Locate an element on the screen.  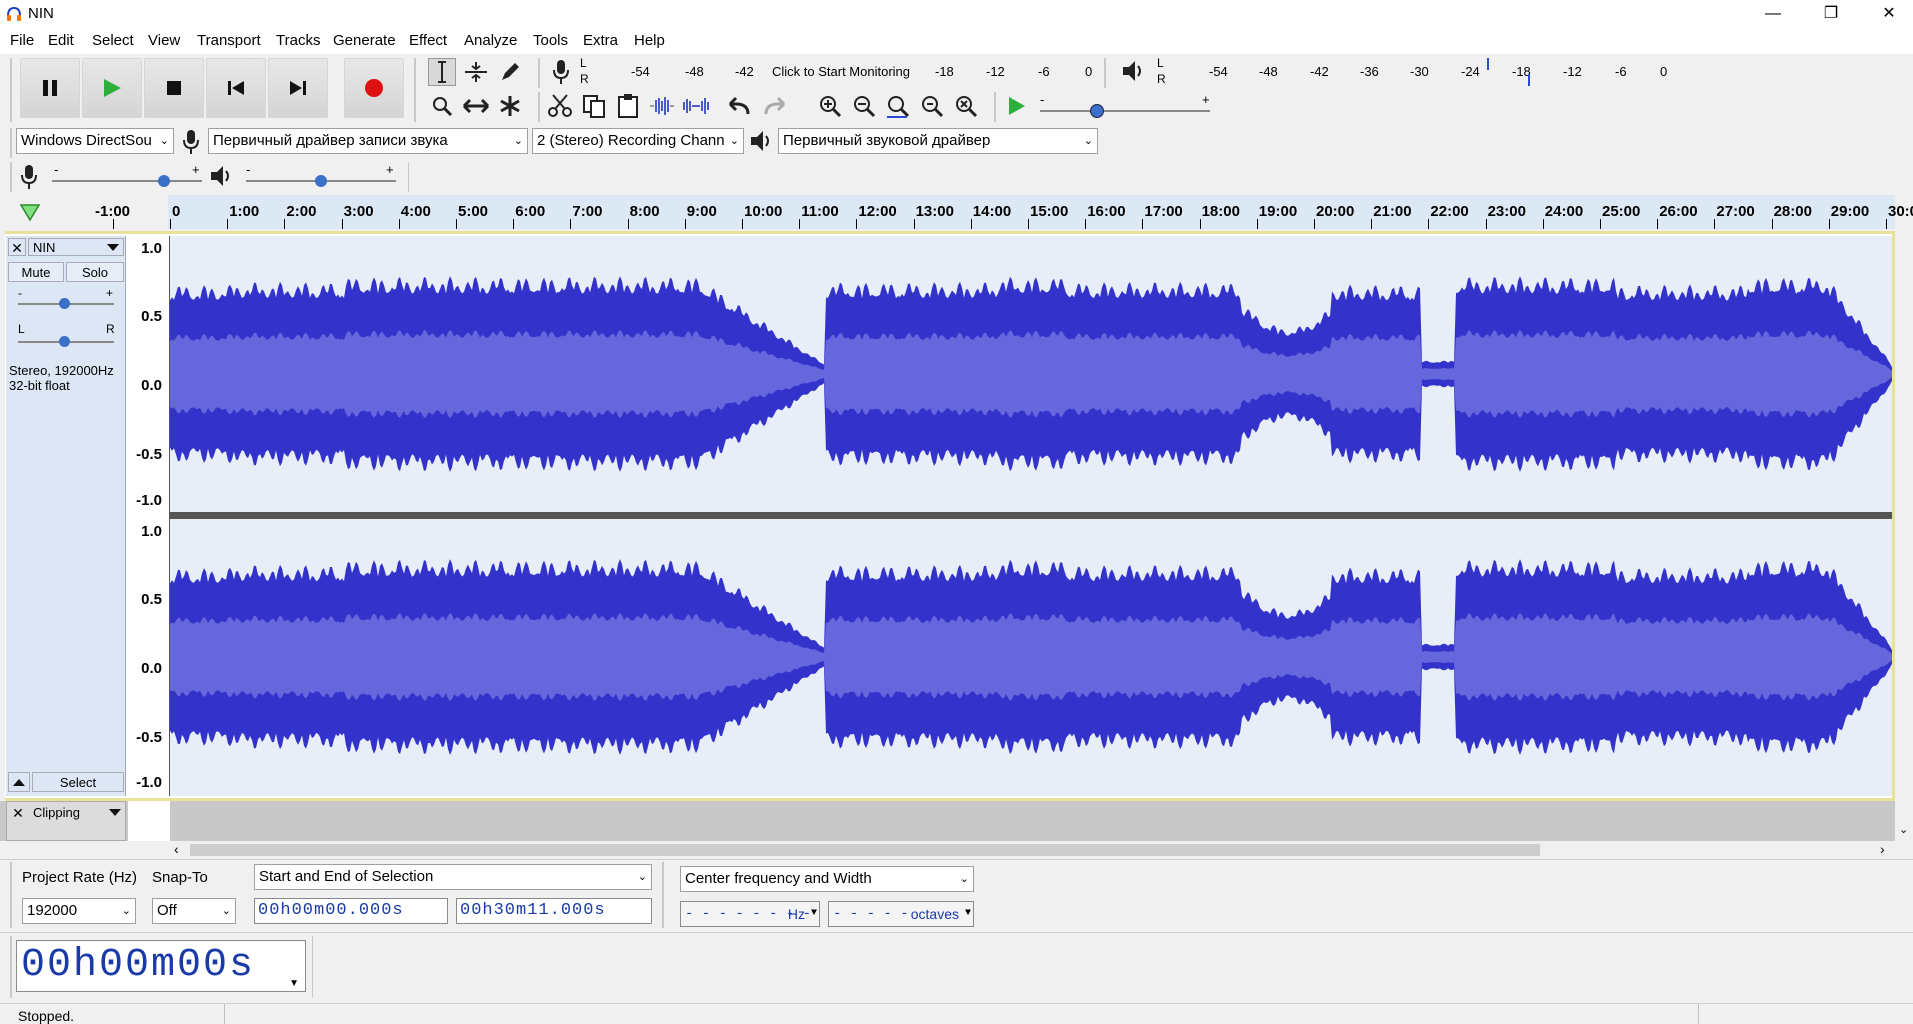
menu-edit: Edit is located at coordinates (61, 40).